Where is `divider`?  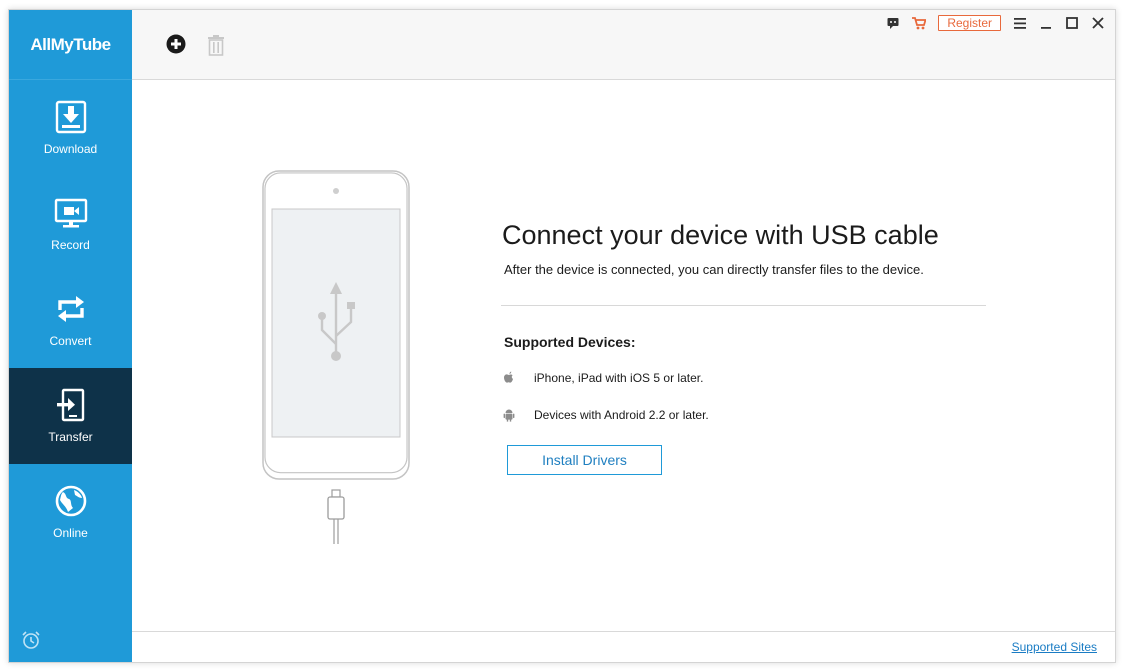 divider is located at coordinates (743, 305).